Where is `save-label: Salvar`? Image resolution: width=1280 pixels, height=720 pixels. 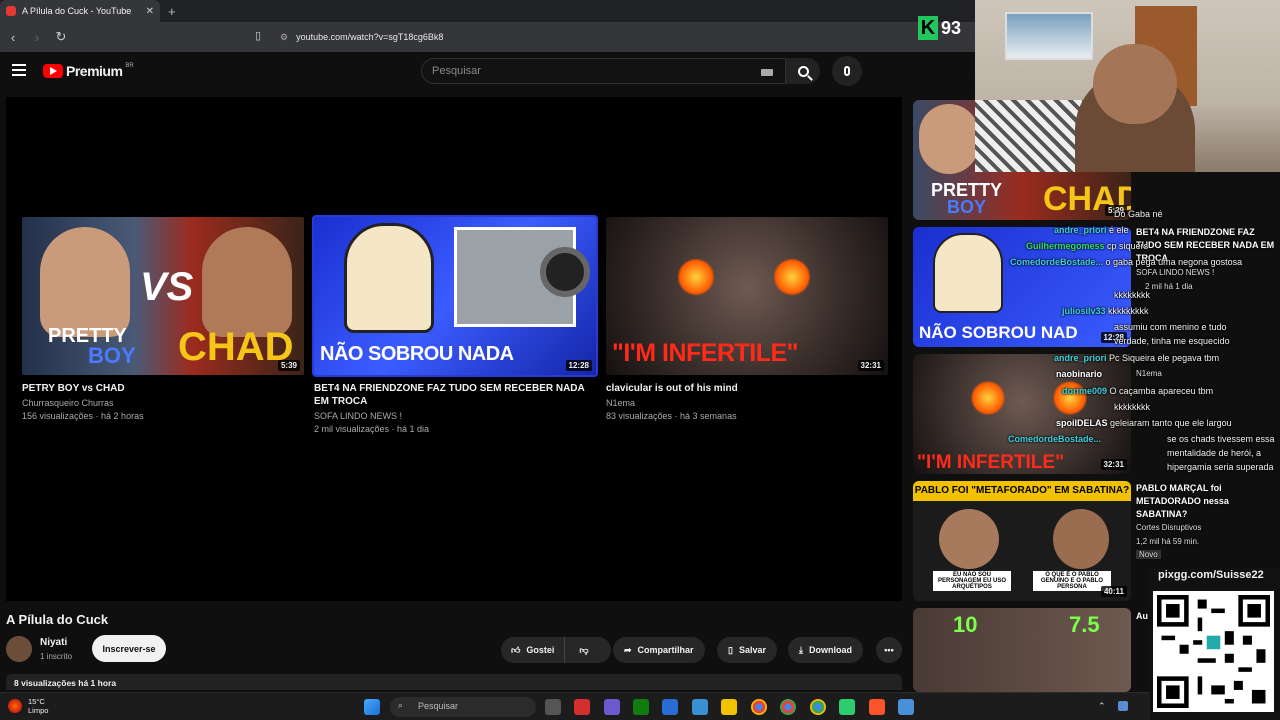 save-label: Salvar is located at coordinates (752, 650).